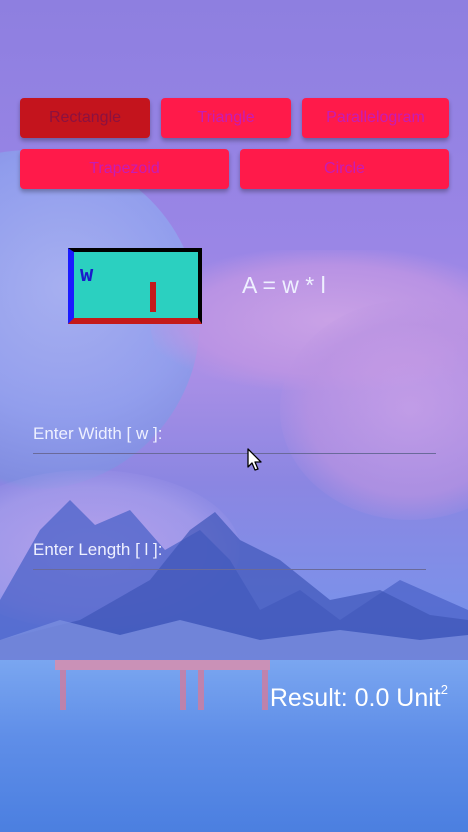 The width and height of the screenshot is (468, 832). Describe the element at coordinates (444, 689) in the screenshot. I see `unit-exponent: 2` at that location.